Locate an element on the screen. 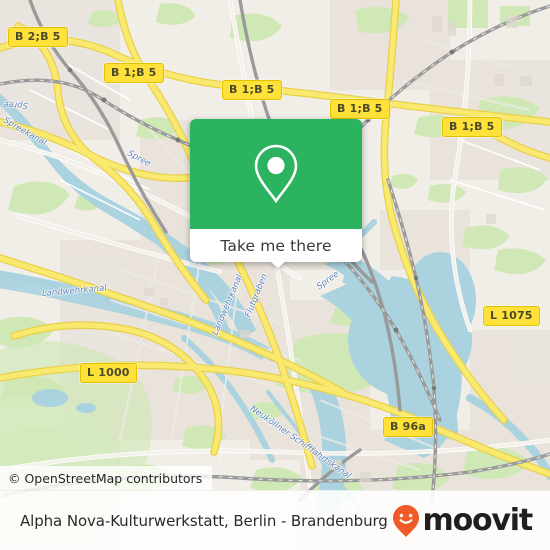 Image resolution: width=550 pixels, height=550 pixels. callout-icon-area is located at coordinates (276, 174).